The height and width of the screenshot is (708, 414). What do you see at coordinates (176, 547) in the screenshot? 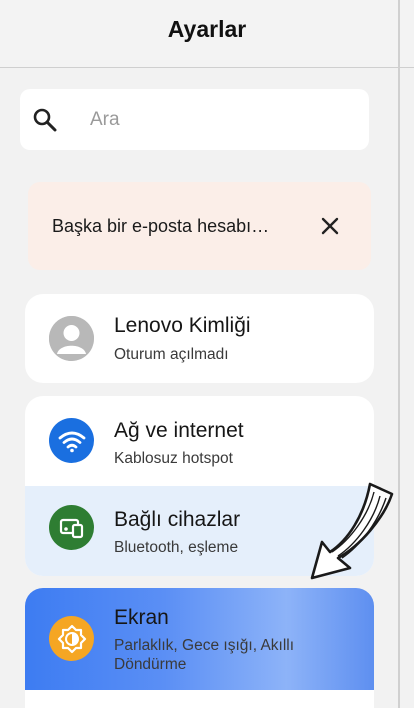
I see `settings-item-subtitle: Bluetooth, eşleme` at bounding box center [176, 547].